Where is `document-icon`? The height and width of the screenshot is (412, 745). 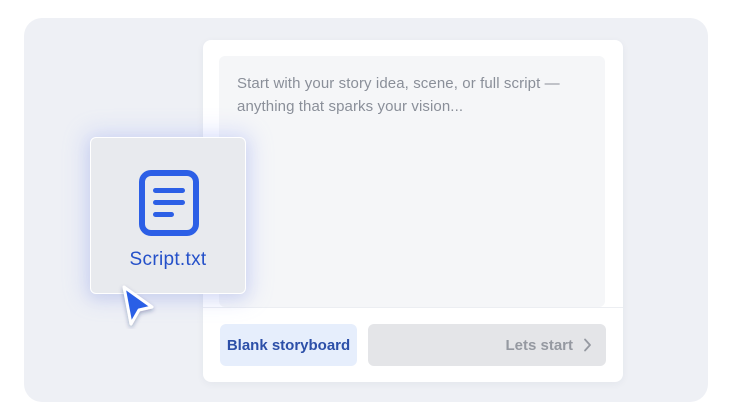 document-icon is located at coordinates (169, 203).